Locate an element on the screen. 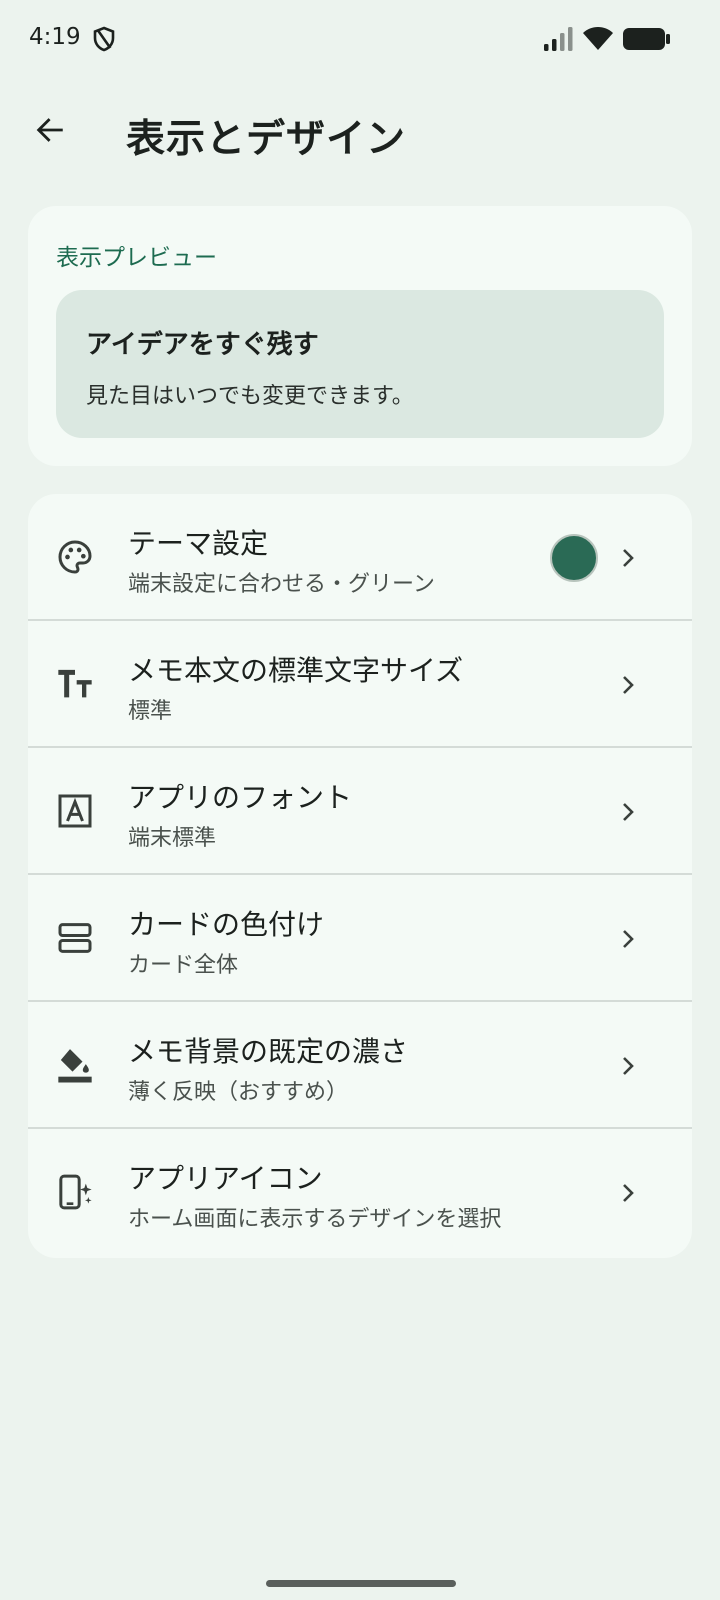 The width and height of the screenshot is (720, 1600). shield-icon is located at coordinates (104, 39).